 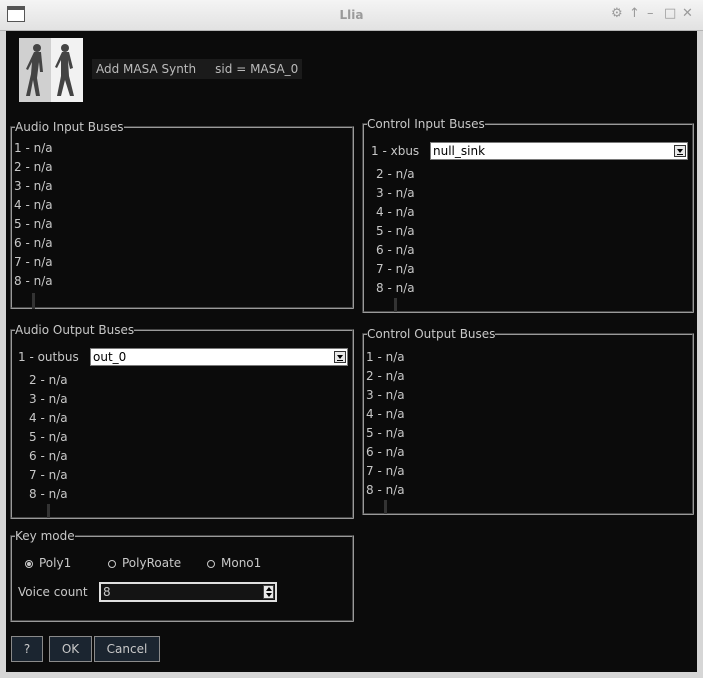 What do you see at coordinates (53, 592) in the screenshot?
I see `voice-count-label: Voice count` at bounding box center [53, 592].